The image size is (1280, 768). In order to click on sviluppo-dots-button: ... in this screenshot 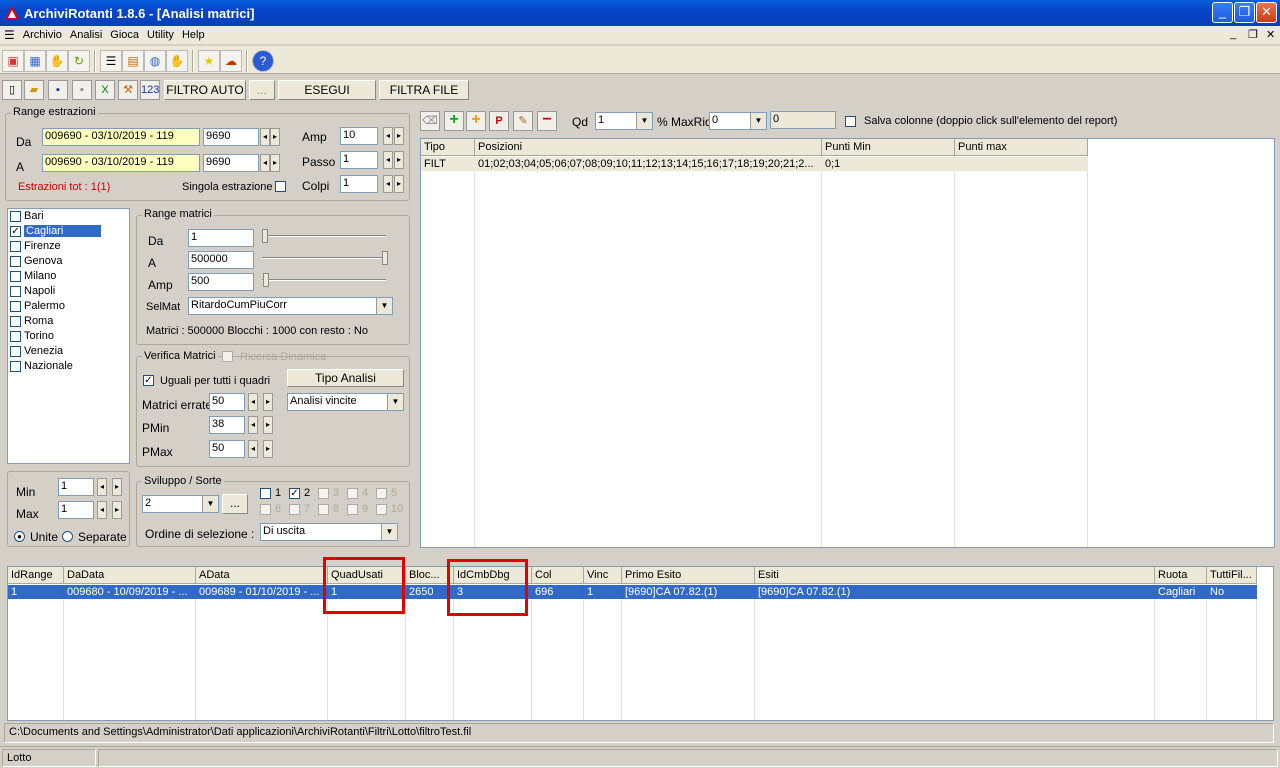, I will do `click(235, 504)`.